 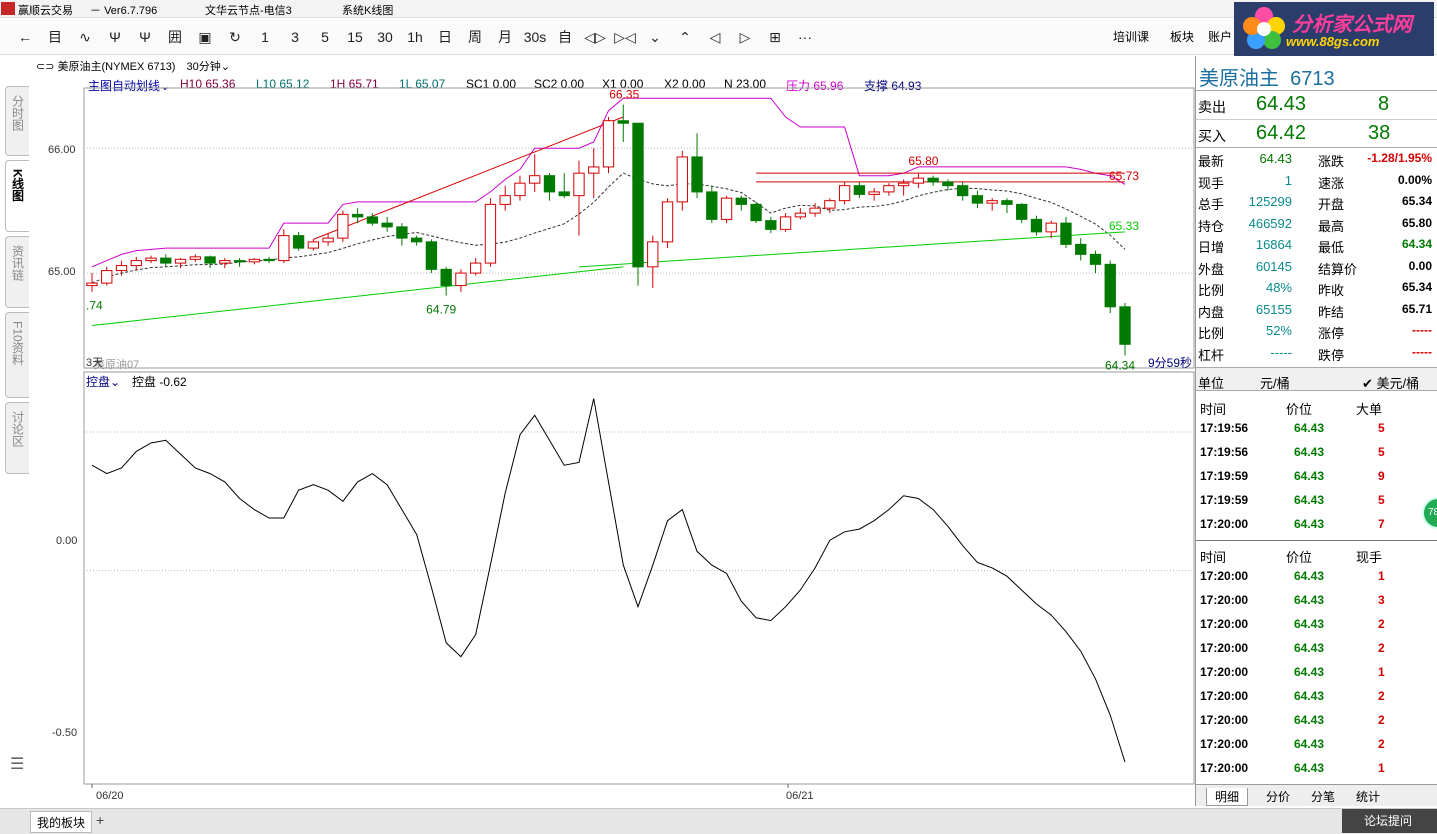 I want to click on toolbar-next-icon: ▷, so click(x=745, y=37).